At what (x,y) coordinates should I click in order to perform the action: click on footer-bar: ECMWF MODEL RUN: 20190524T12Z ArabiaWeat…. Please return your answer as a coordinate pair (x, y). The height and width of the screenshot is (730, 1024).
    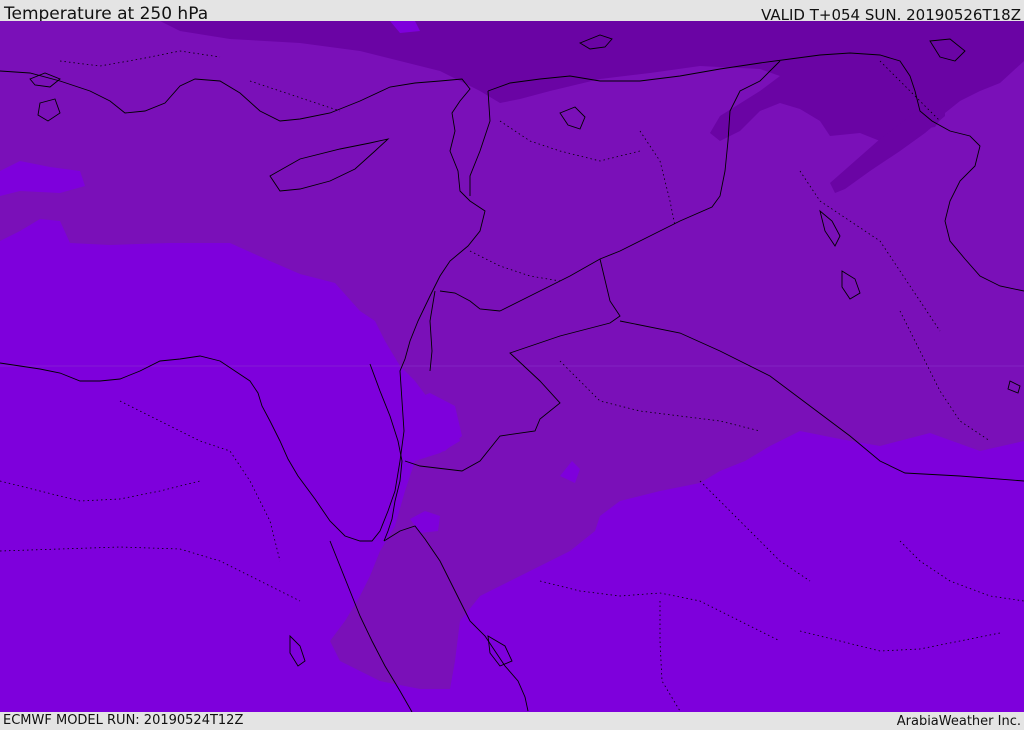
    Looking at the image, I should click on (512, 720).